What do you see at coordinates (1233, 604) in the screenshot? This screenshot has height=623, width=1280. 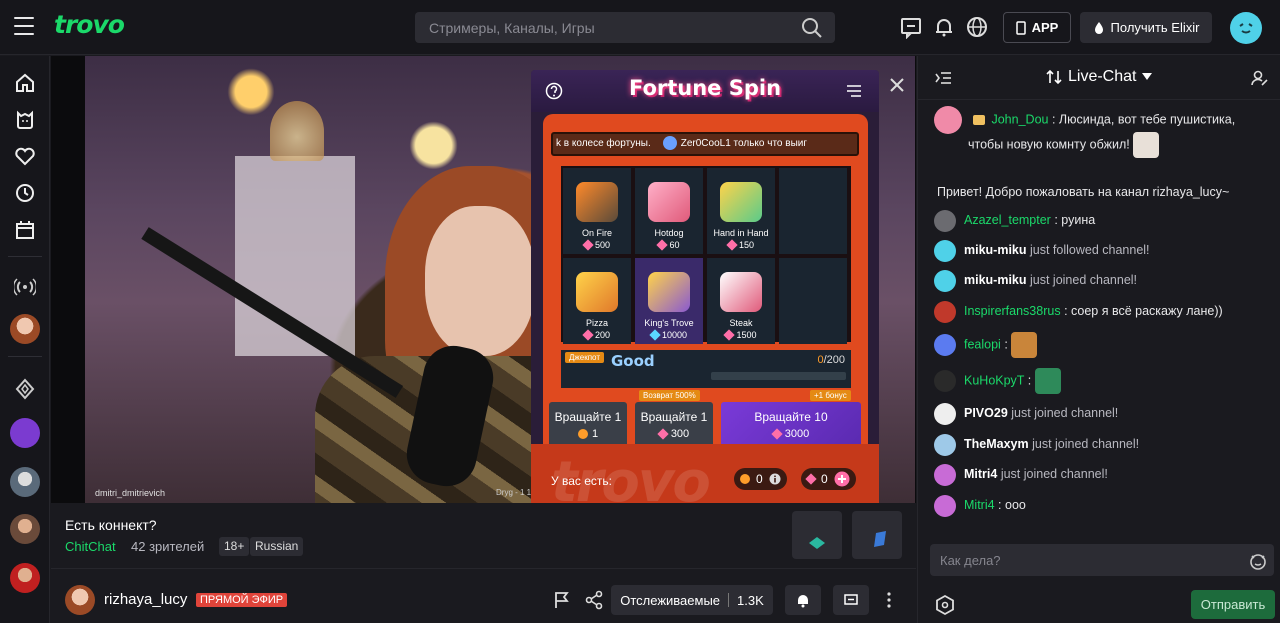 I see `send-button: Отправить` at bounding box center [1233, 604].